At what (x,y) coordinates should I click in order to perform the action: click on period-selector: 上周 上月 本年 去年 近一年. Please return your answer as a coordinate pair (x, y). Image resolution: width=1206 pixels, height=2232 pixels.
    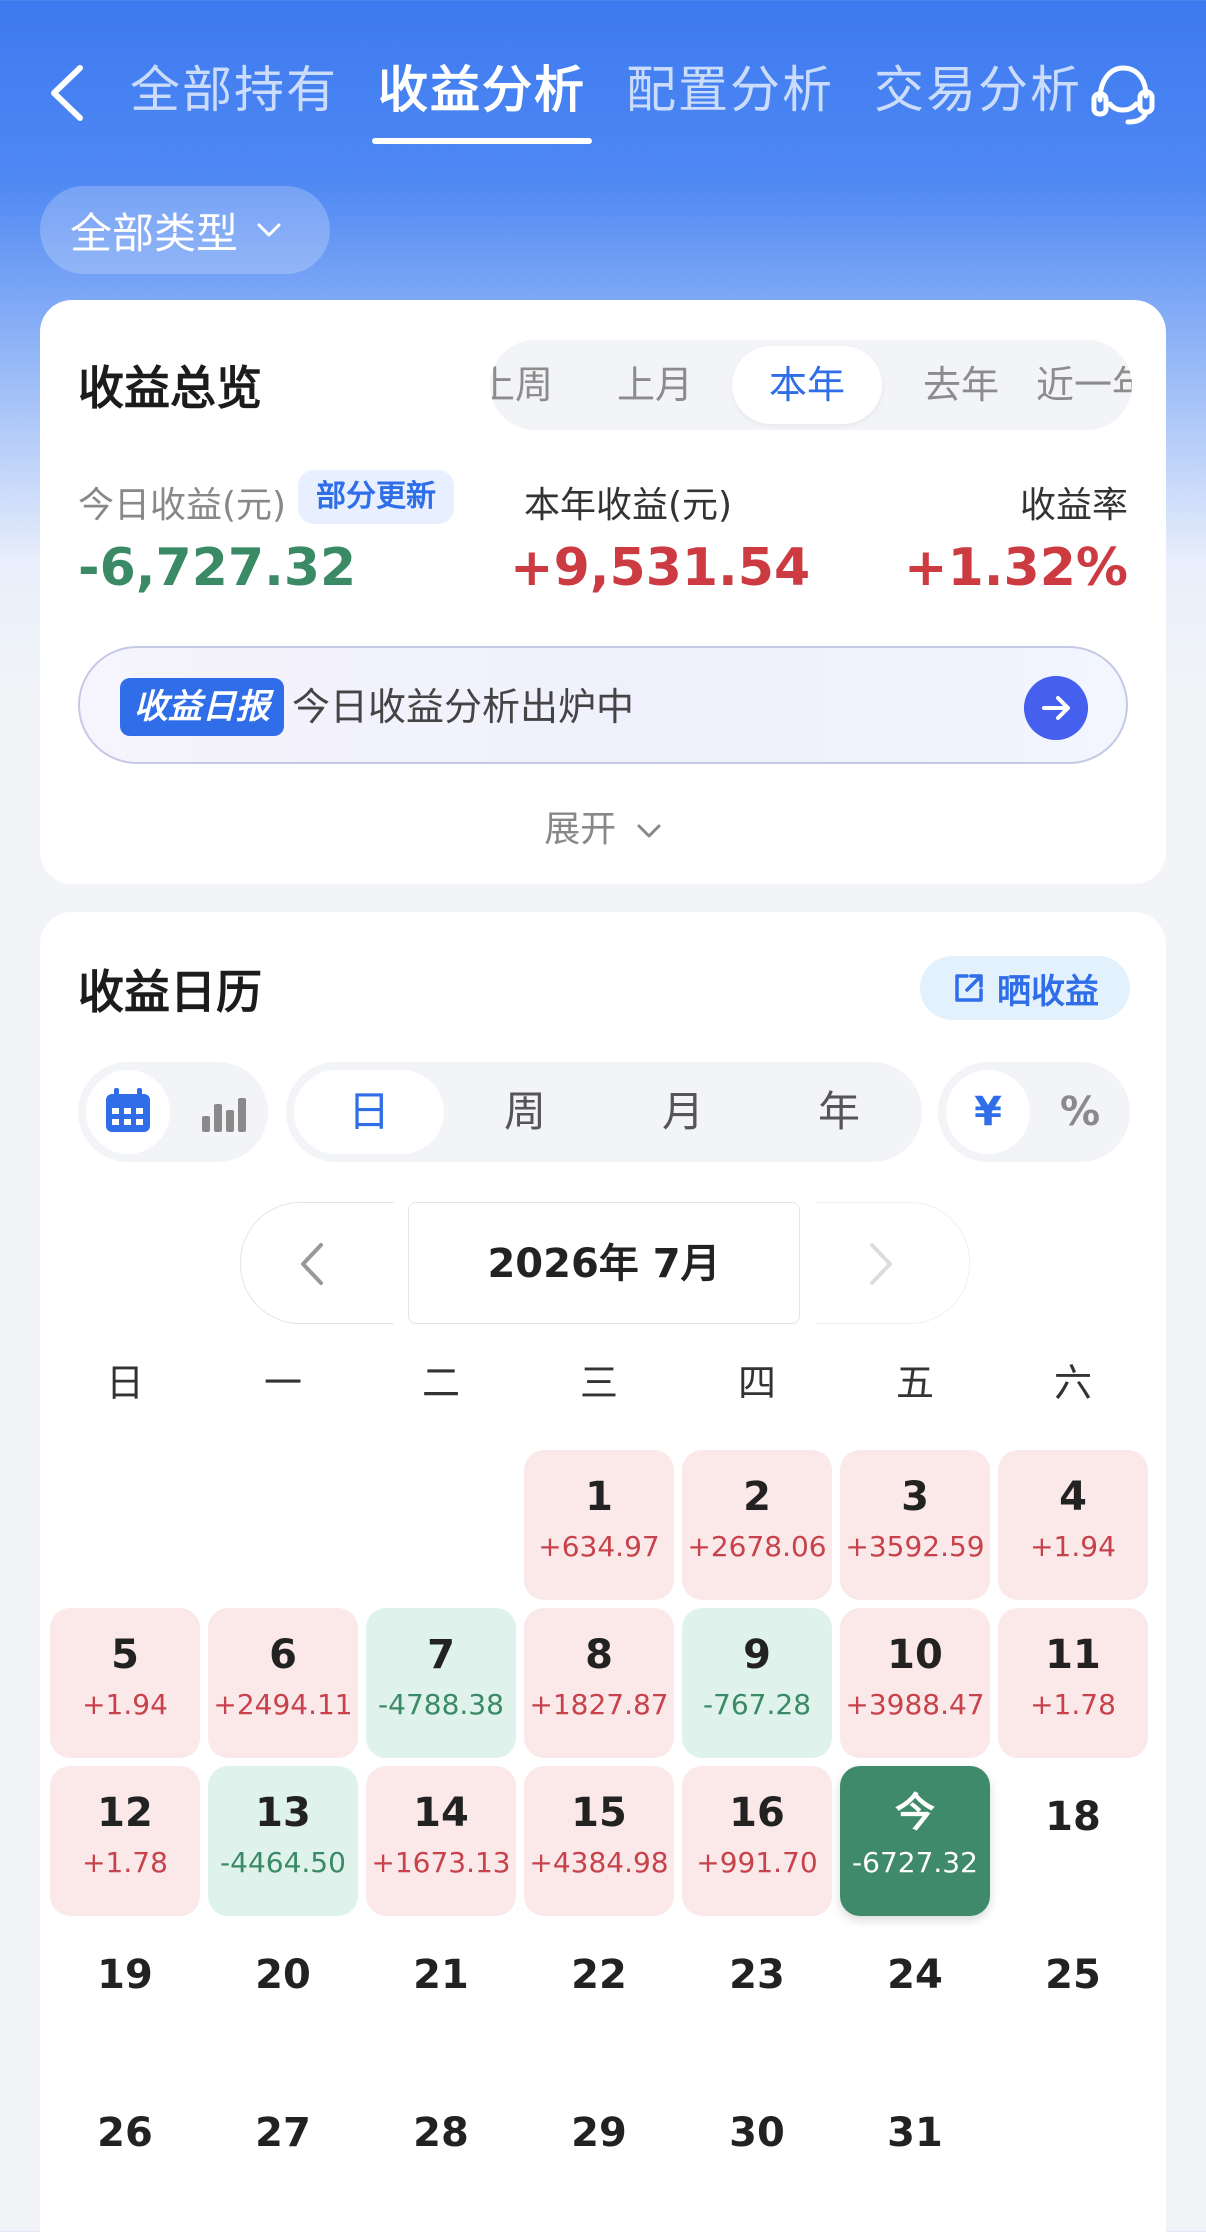
    Looking at the image, I should click on (811, 385).